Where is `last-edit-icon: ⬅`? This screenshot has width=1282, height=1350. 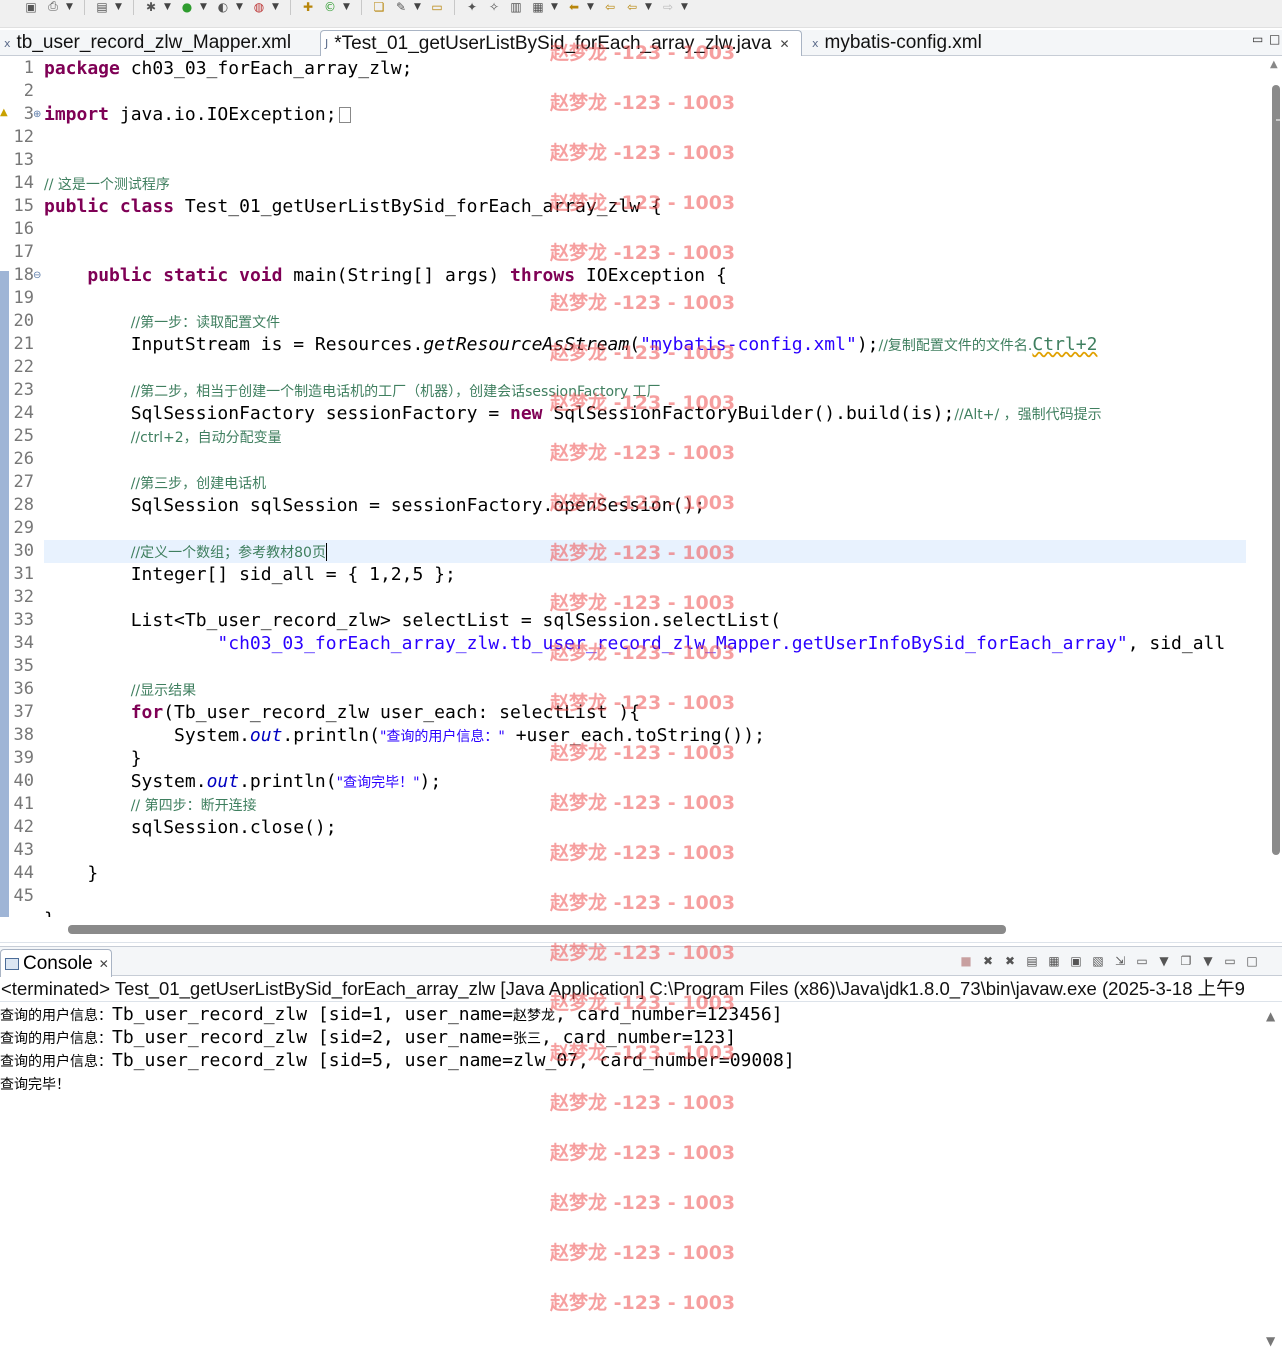
last-edit-icon: ⬅ is located at coordinates (574, 8).